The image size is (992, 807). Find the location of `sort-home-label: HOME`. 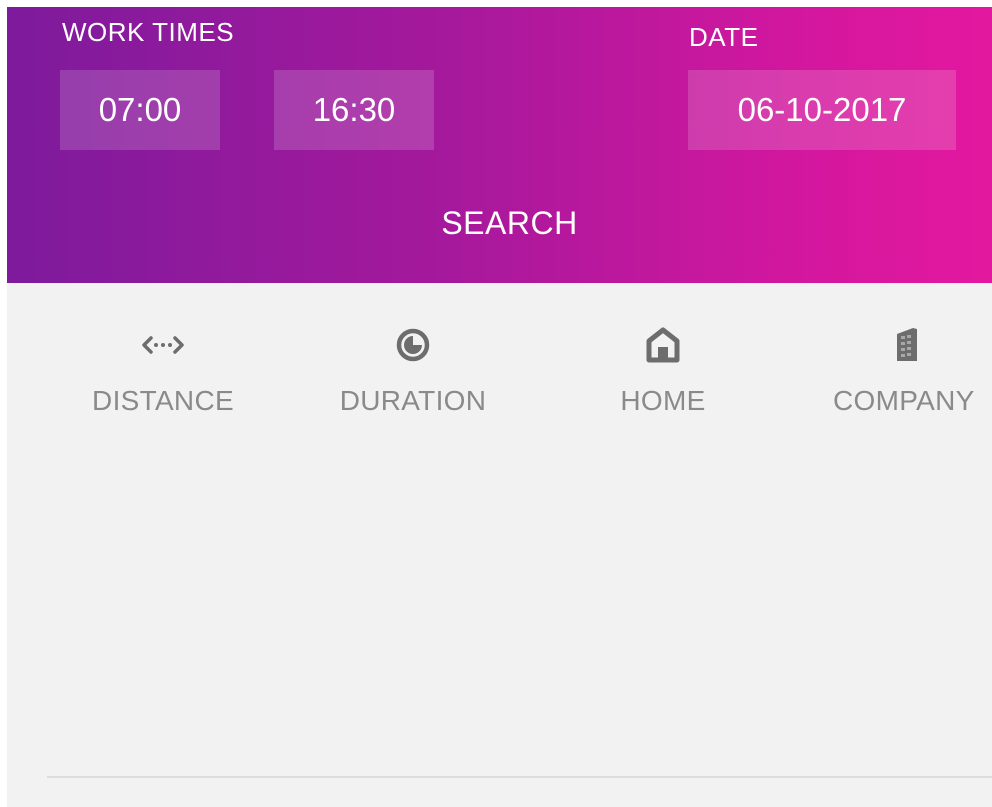

sort-home-label: HOME is located at coordinates (663, 400).